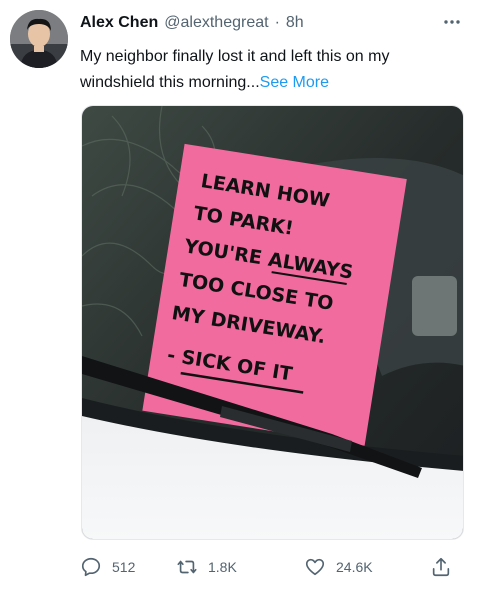 Image resolution: width=478 pixels, height=600 pixels. I want to click on like-count: 24.6K, so click(354, 567).